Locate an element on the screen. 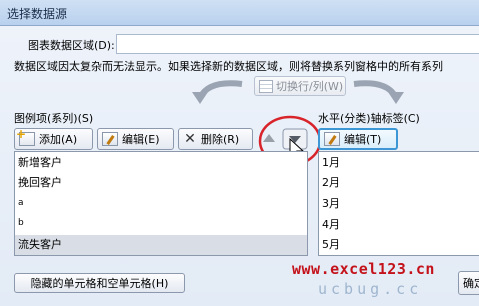 This screenshot has width=479, height=306. ok-button: 确定 is located at coordinates (468, 283).